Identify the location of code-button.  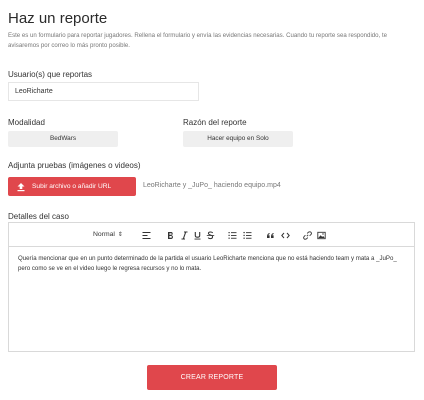
(285, 235).